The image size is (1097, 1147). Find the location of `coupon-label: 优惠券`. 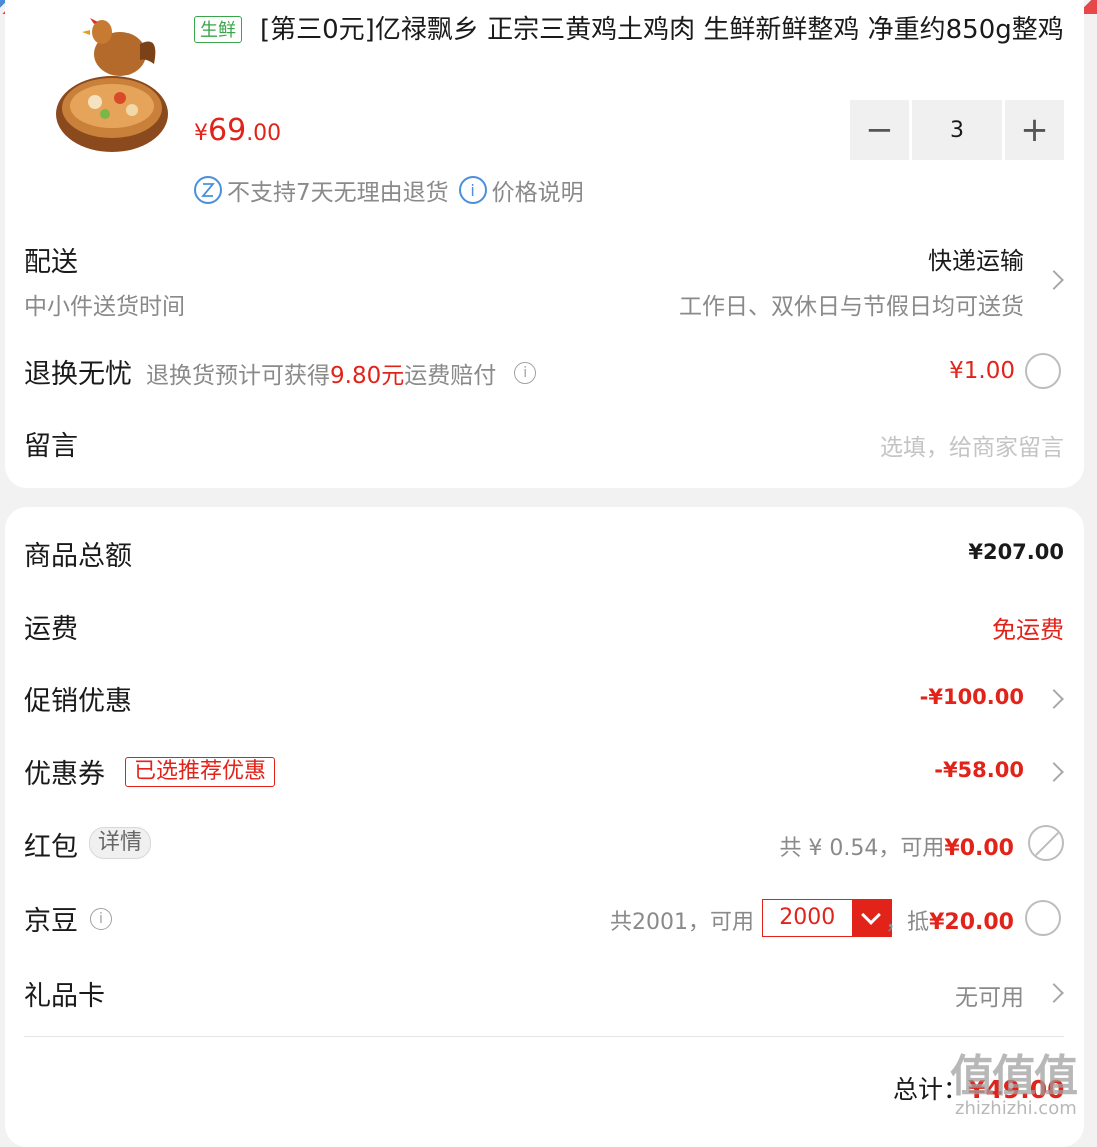

coupon-label: 优惠券 is located at coordinates (64, 774).